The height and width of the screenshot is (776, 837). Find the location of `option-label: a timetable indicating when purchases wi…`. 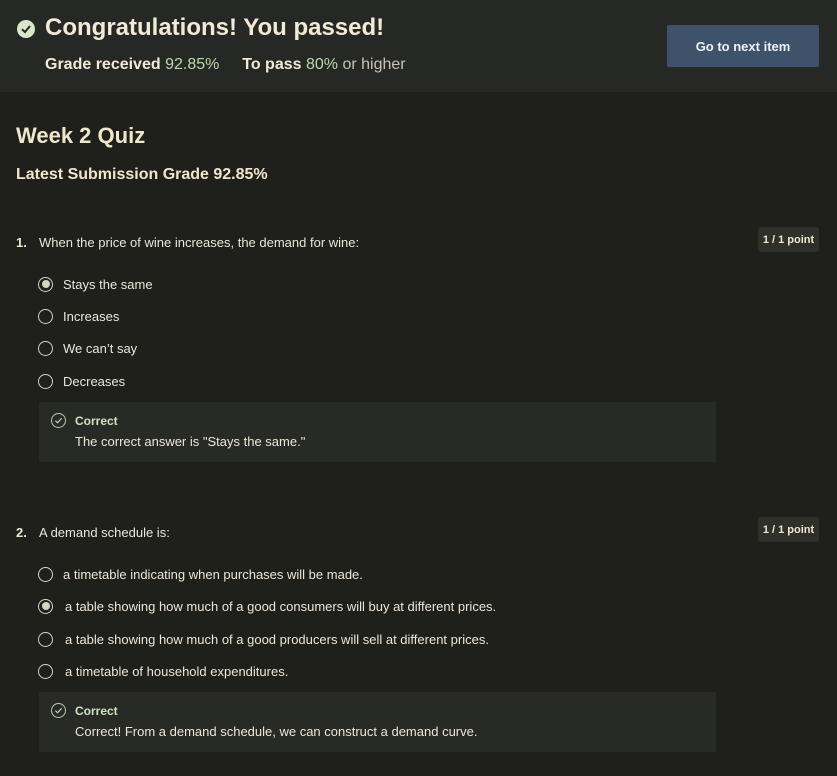

option-label: a timetable indicating when purchases wi… is located at coordinates (213, 574).